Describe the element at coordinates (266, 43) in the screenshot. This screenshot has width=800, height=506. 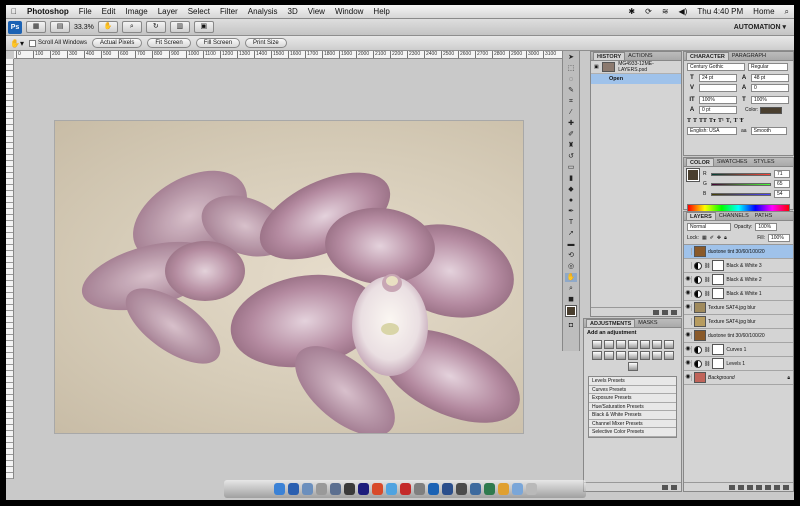
I see `print-size-button: Print Size` at that location.